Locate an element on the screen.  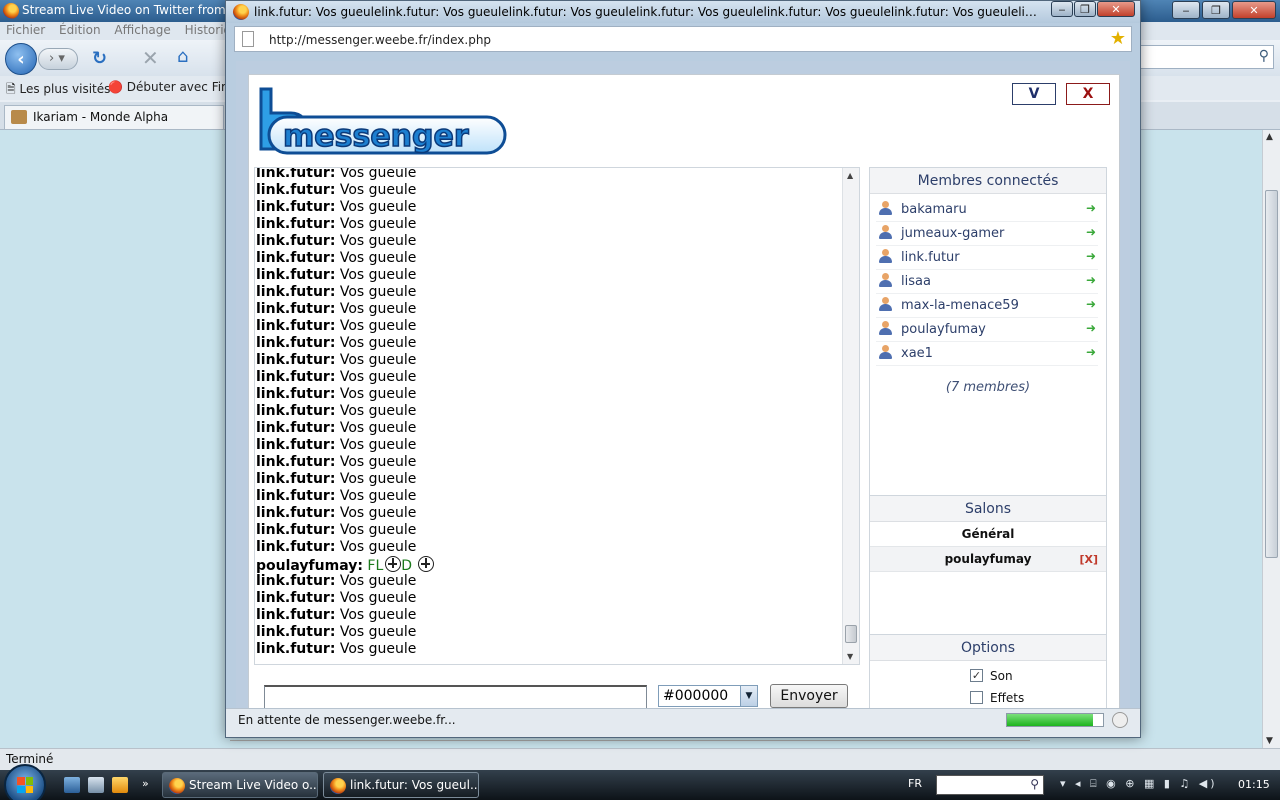
member-item: link.futur ➜ is located at coordinates (987, 258).